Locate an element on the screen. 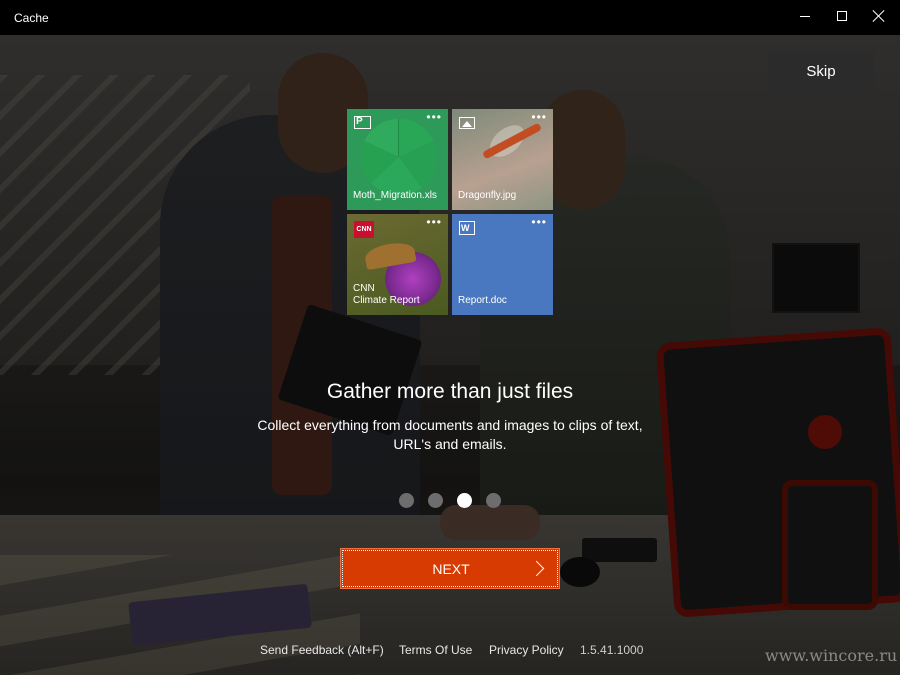 This screenshot has width=900, height=675. tile-title: CNN is located at coordinates (364, 288).